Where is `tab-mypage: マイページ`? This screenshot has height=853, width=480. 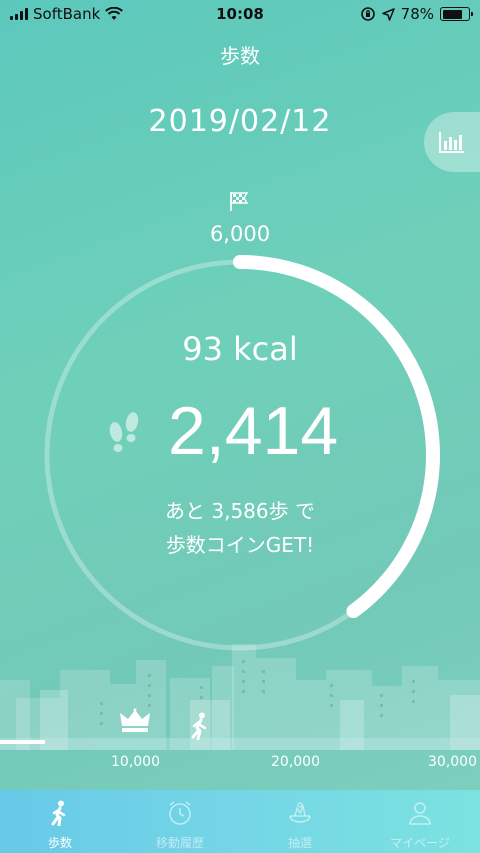 tab-mypage: マイページ is located at coordinates (420, 821).